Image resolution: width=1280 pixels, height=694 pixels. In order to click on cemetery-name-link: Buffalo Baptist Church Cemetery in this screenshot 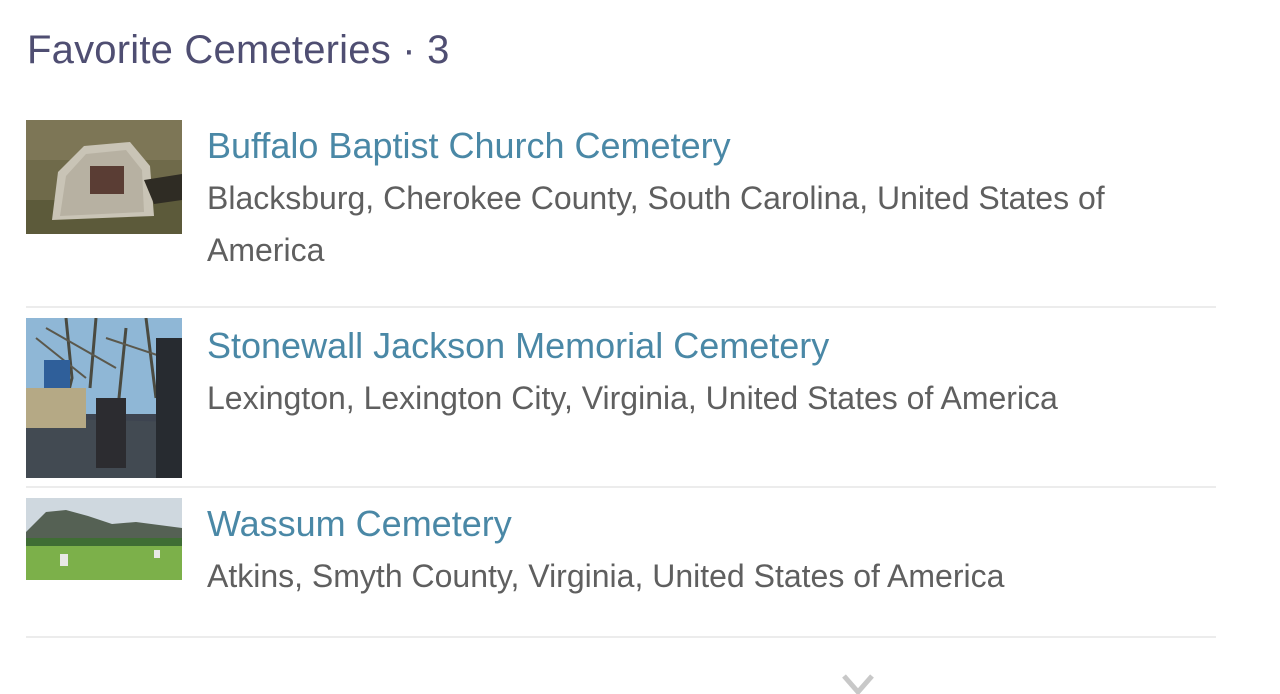, I will do `click(691, 146)`.